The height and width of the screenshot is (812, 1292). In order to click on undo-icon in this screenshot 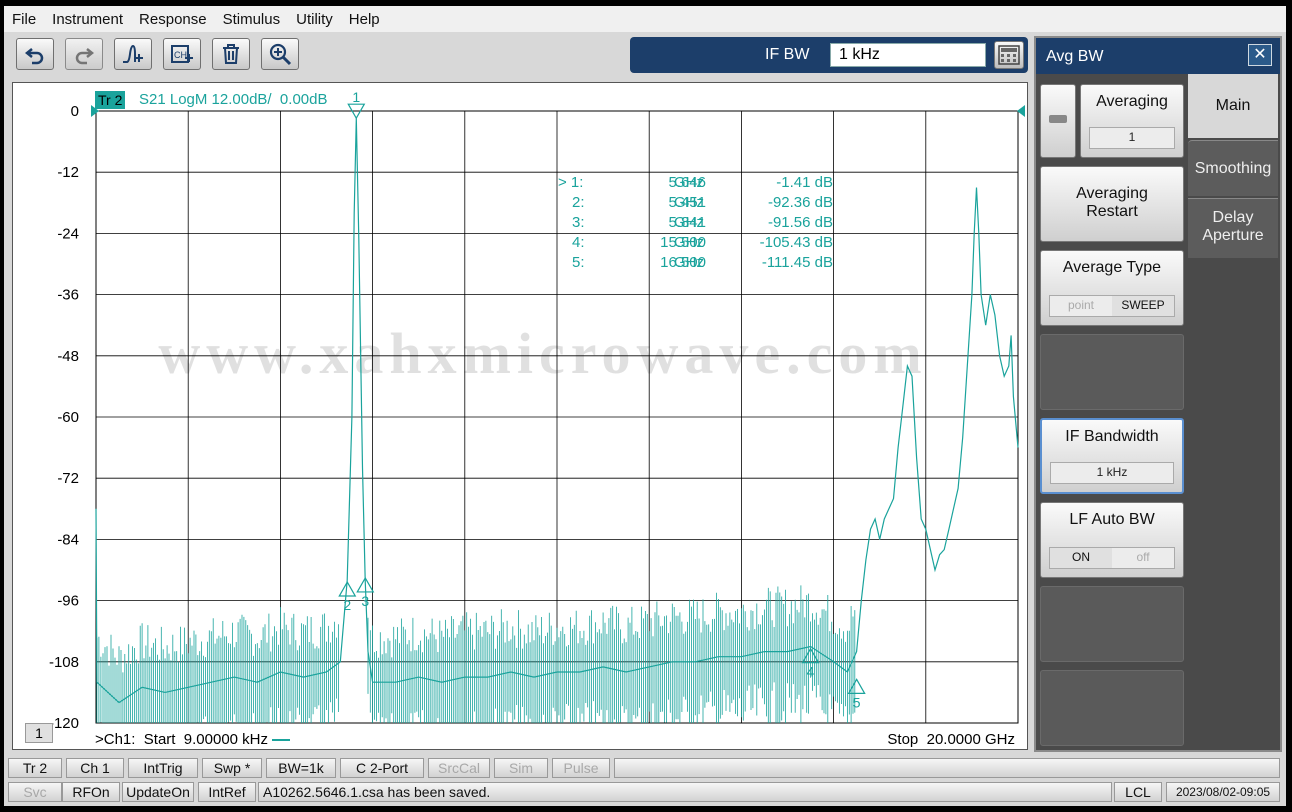, I will do `click(34, 56)`.